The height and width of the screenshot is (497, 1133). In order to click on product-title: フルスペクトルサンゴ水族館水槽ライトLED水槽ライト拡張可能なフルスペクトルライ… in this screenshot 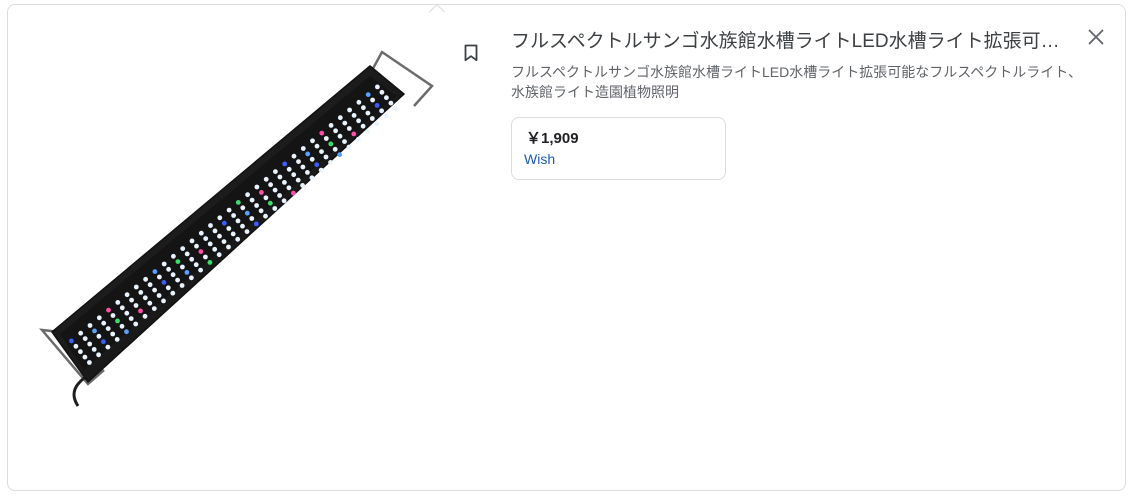, I will do `click(791, 42)`.